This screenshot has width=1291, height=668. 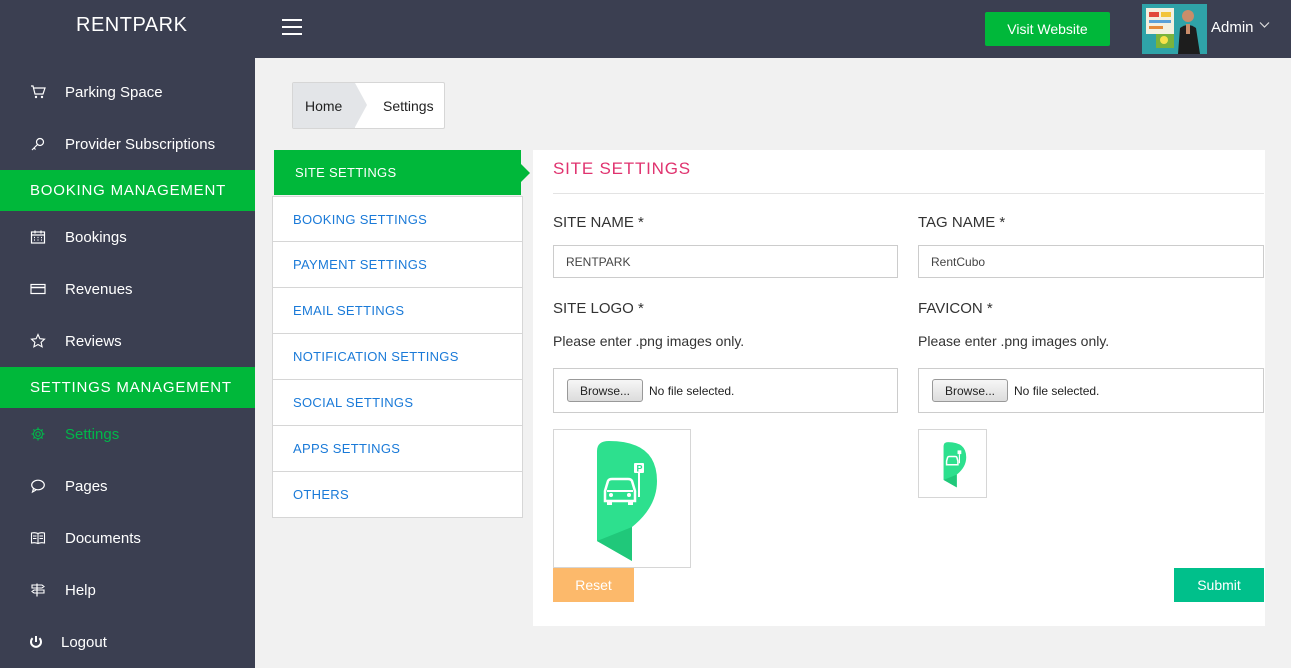 I want to click on sidebar-item-label: Documents, so click(x=103, y=538).